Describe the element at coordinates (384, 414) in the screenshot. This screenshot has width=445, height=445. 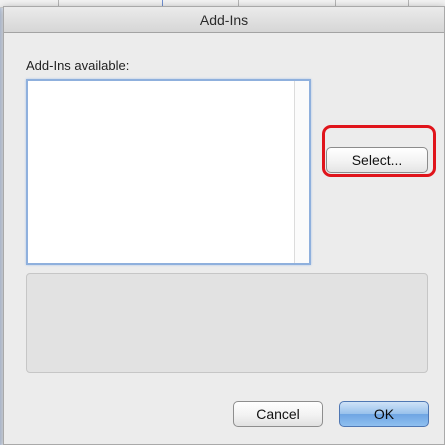
I see `ok-button: OK` at that location.